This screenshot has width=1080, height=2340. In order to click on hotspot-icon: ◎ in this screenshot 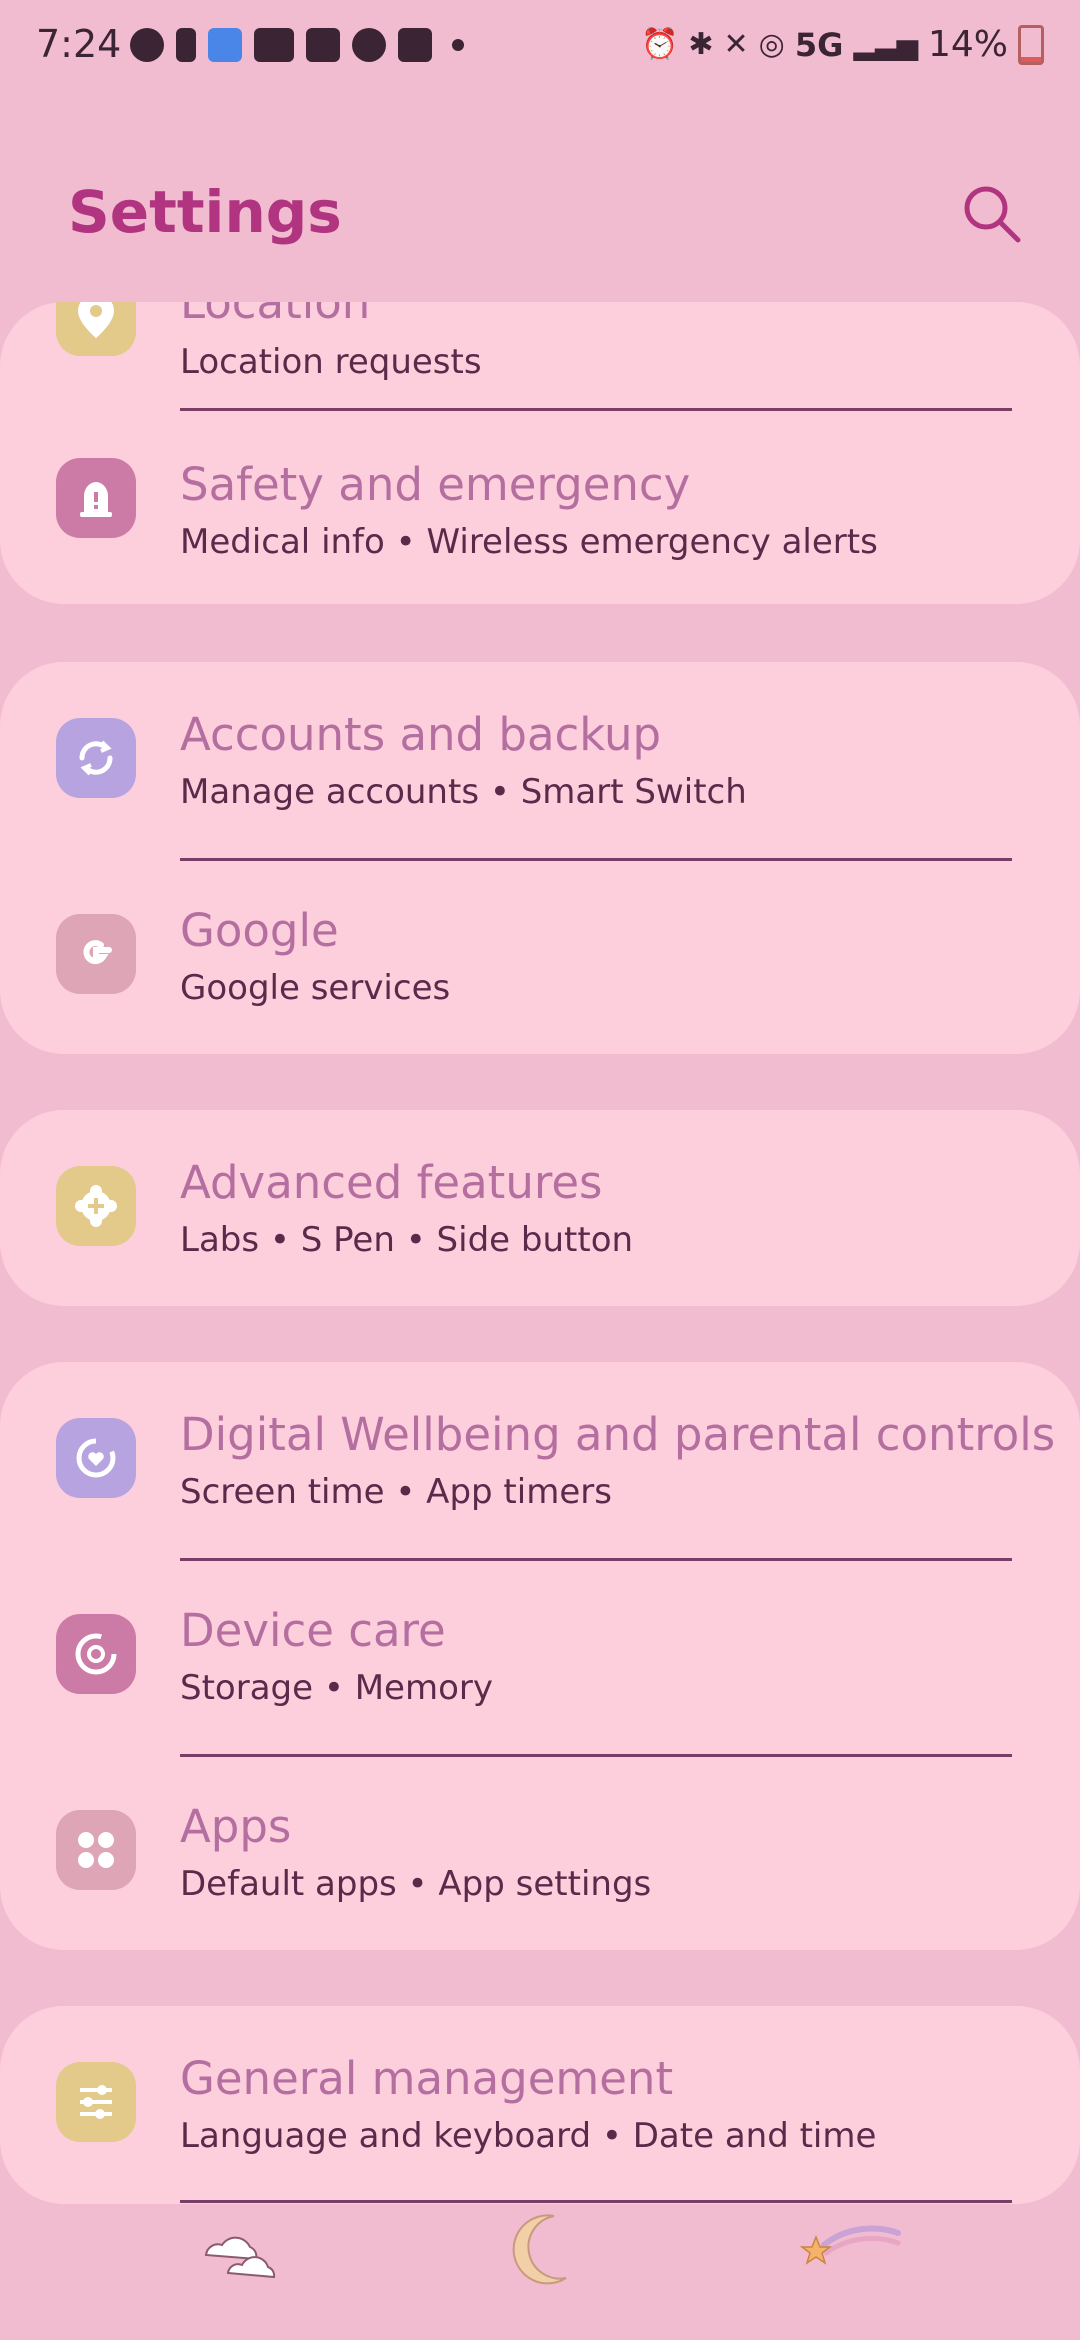, I will do `click(771, 44)`.